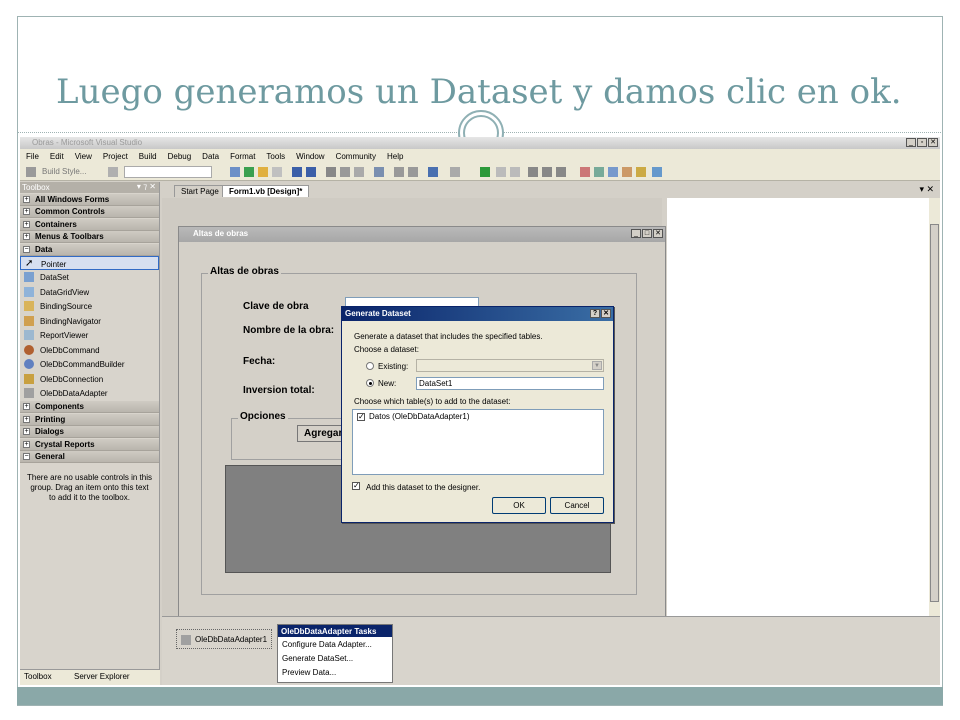  I want to click on toolbox-category-common-controls: + Common Controls, so click(89, 212).